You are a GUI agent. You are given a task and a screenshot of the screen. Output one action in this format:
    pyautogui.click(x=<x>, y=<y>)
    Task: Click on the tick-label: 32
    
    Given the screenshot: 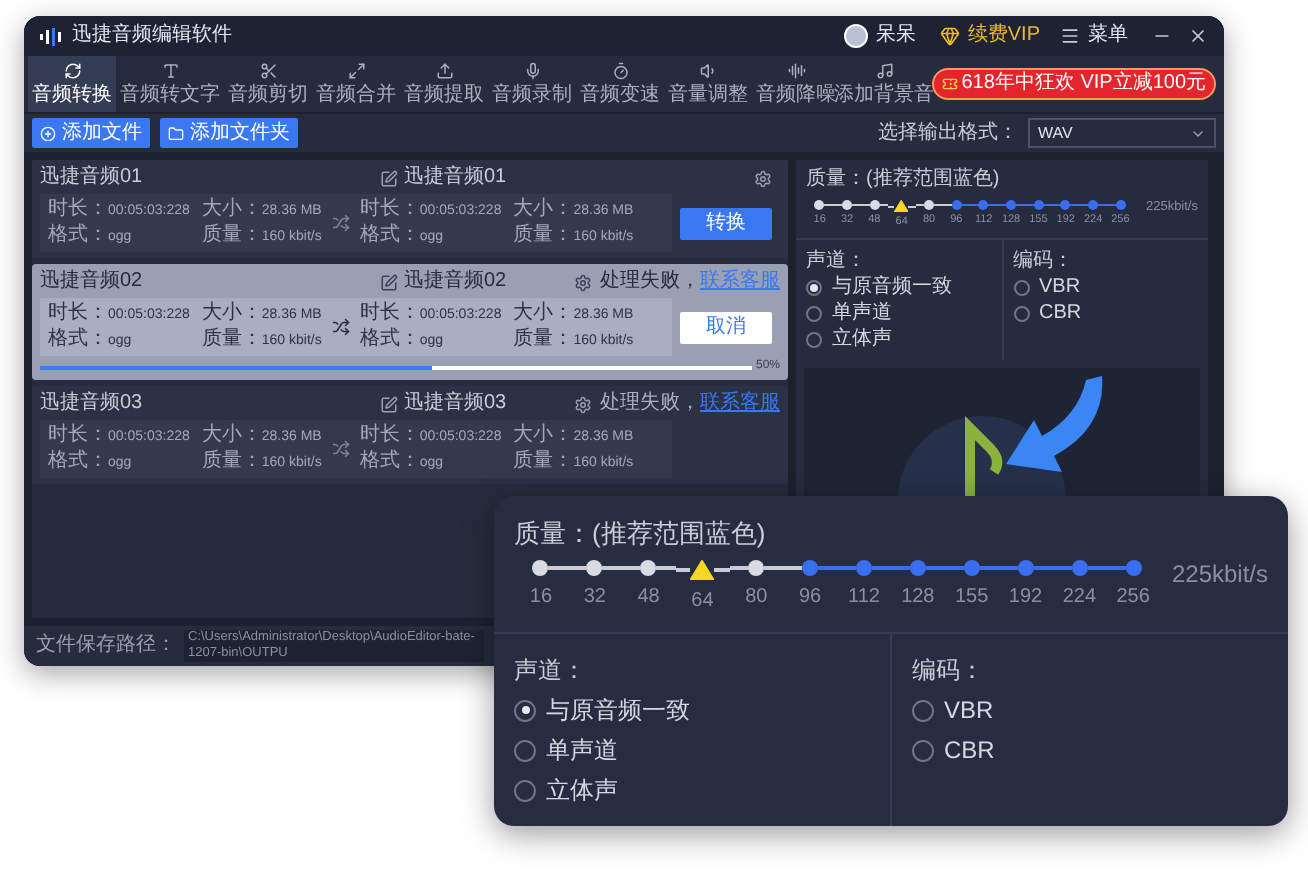 What is the action you would take?
    pyautogui.click(x=594, y=598)
    